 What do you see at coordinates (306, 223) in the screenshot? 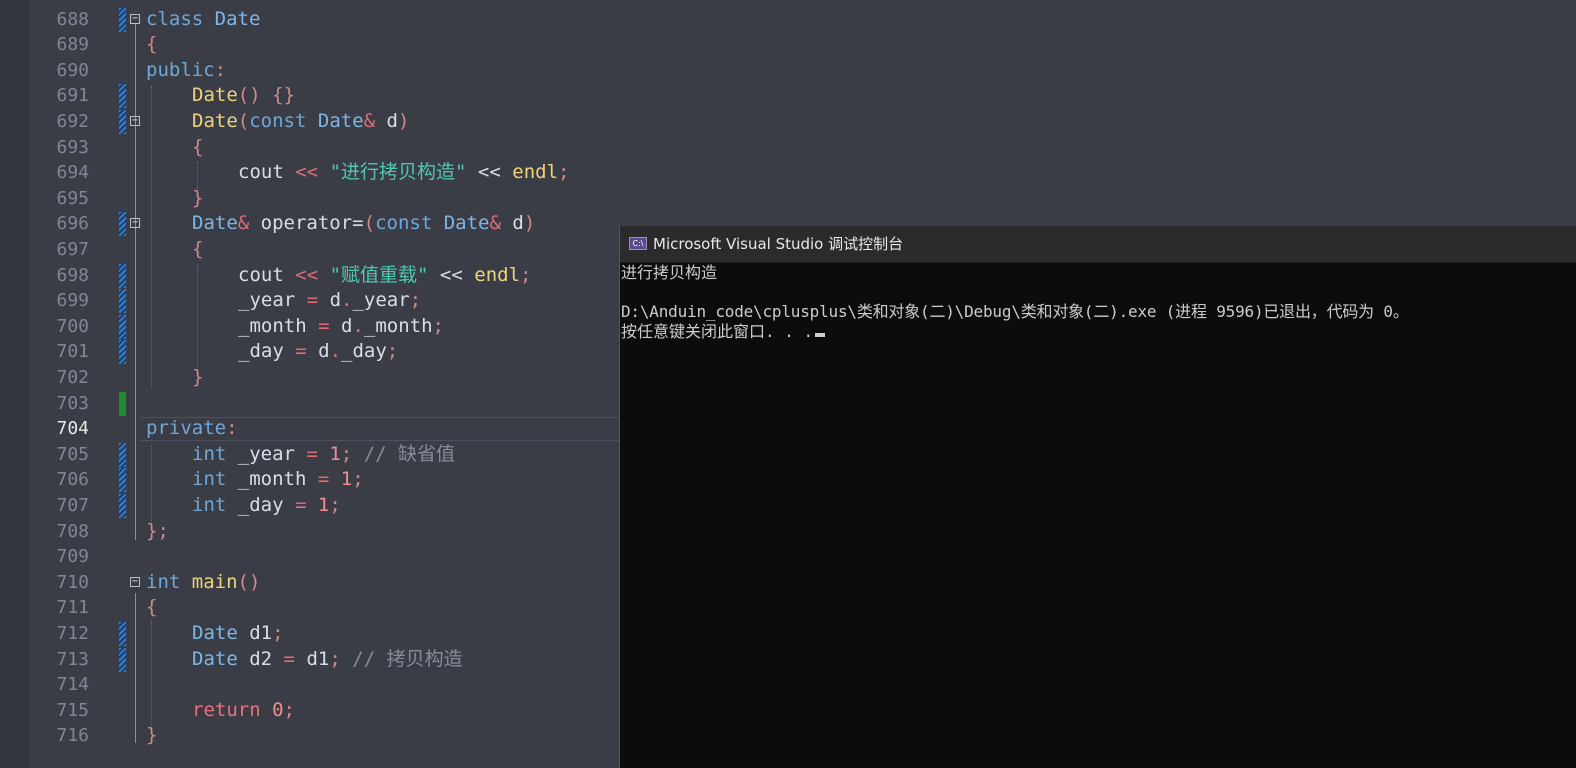
I see `operator-name: operator=` at bounding box center [306, 223].